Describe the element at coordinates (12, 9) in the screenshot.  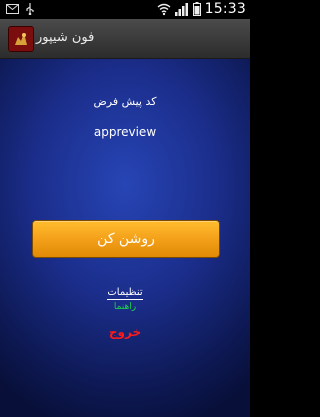
I see `mail-icon` at that location.